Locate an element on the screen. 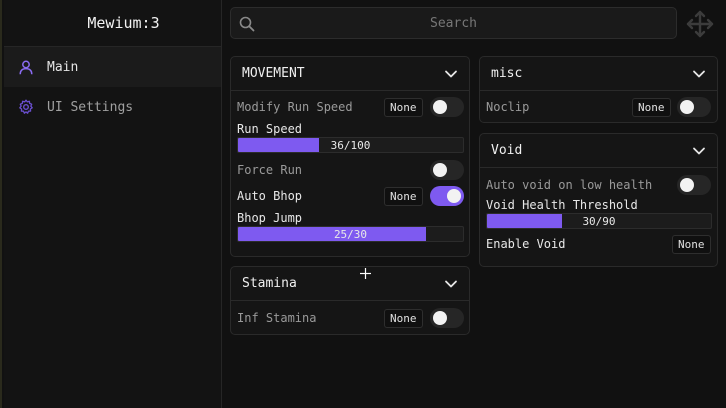 This screenshot has height=408, width=726. stamina-panel-header: Stamina is located at coordinates (350, 284).